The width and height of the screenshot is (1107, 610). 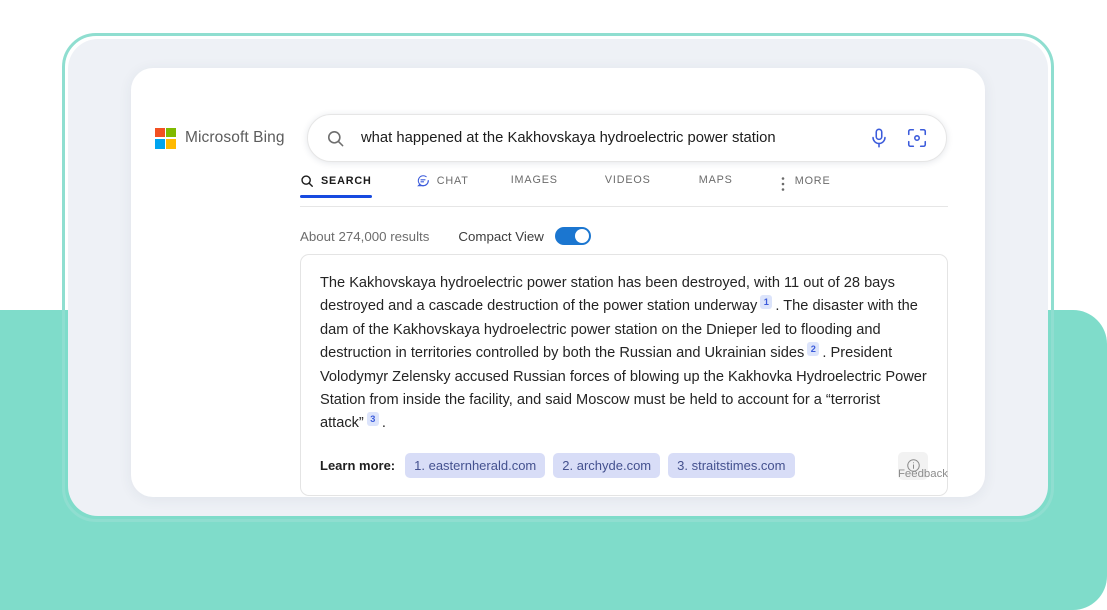 I want to click on citation-2: 2, so click(x=813, y=349).